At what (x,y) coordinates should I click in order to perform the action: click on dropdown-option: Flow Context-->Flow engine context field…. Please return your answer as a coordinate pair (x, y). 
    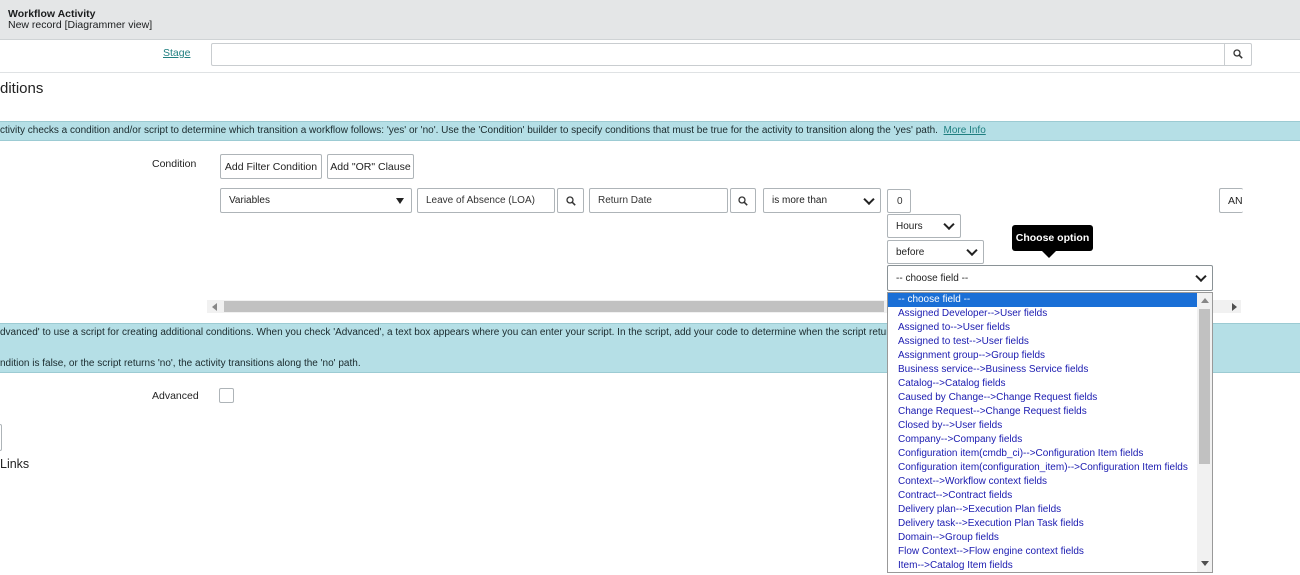
    Looking at the image, I should click on (1042, 552).